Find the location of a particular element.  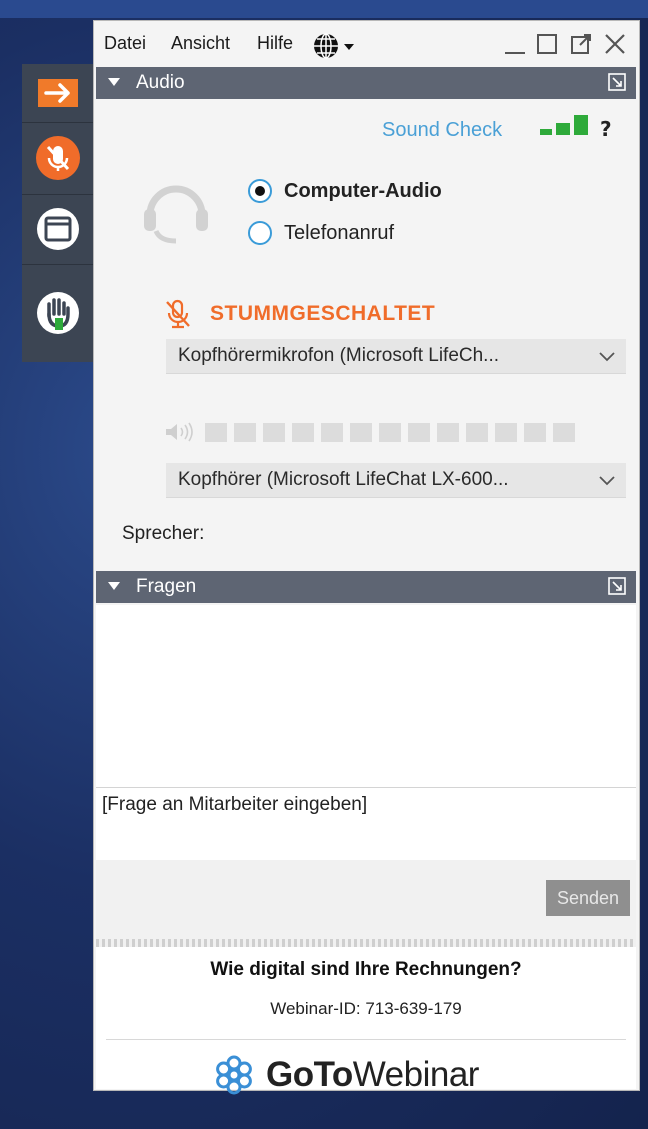

muted-status: STUMMGESCHALTET is located at coordinates (299, 314).